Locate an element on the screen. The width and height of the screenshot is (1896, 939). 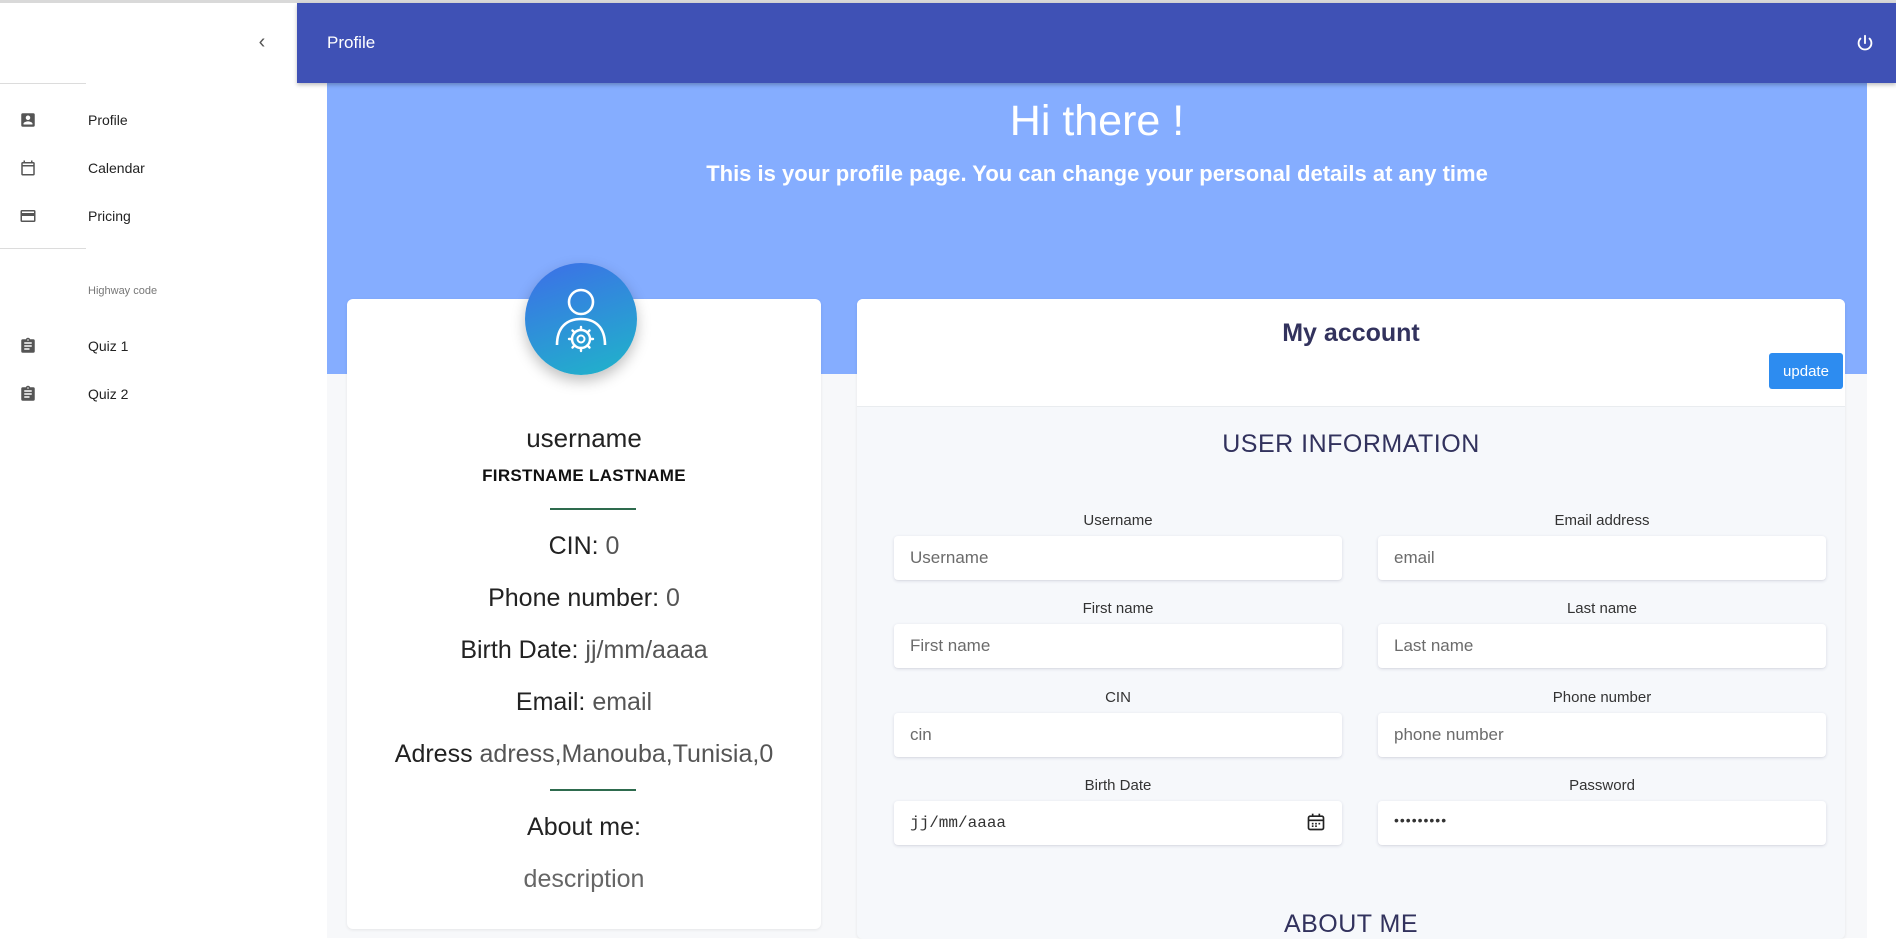
sidebar-section-label: Highway code is located at coordinates (123, 291).